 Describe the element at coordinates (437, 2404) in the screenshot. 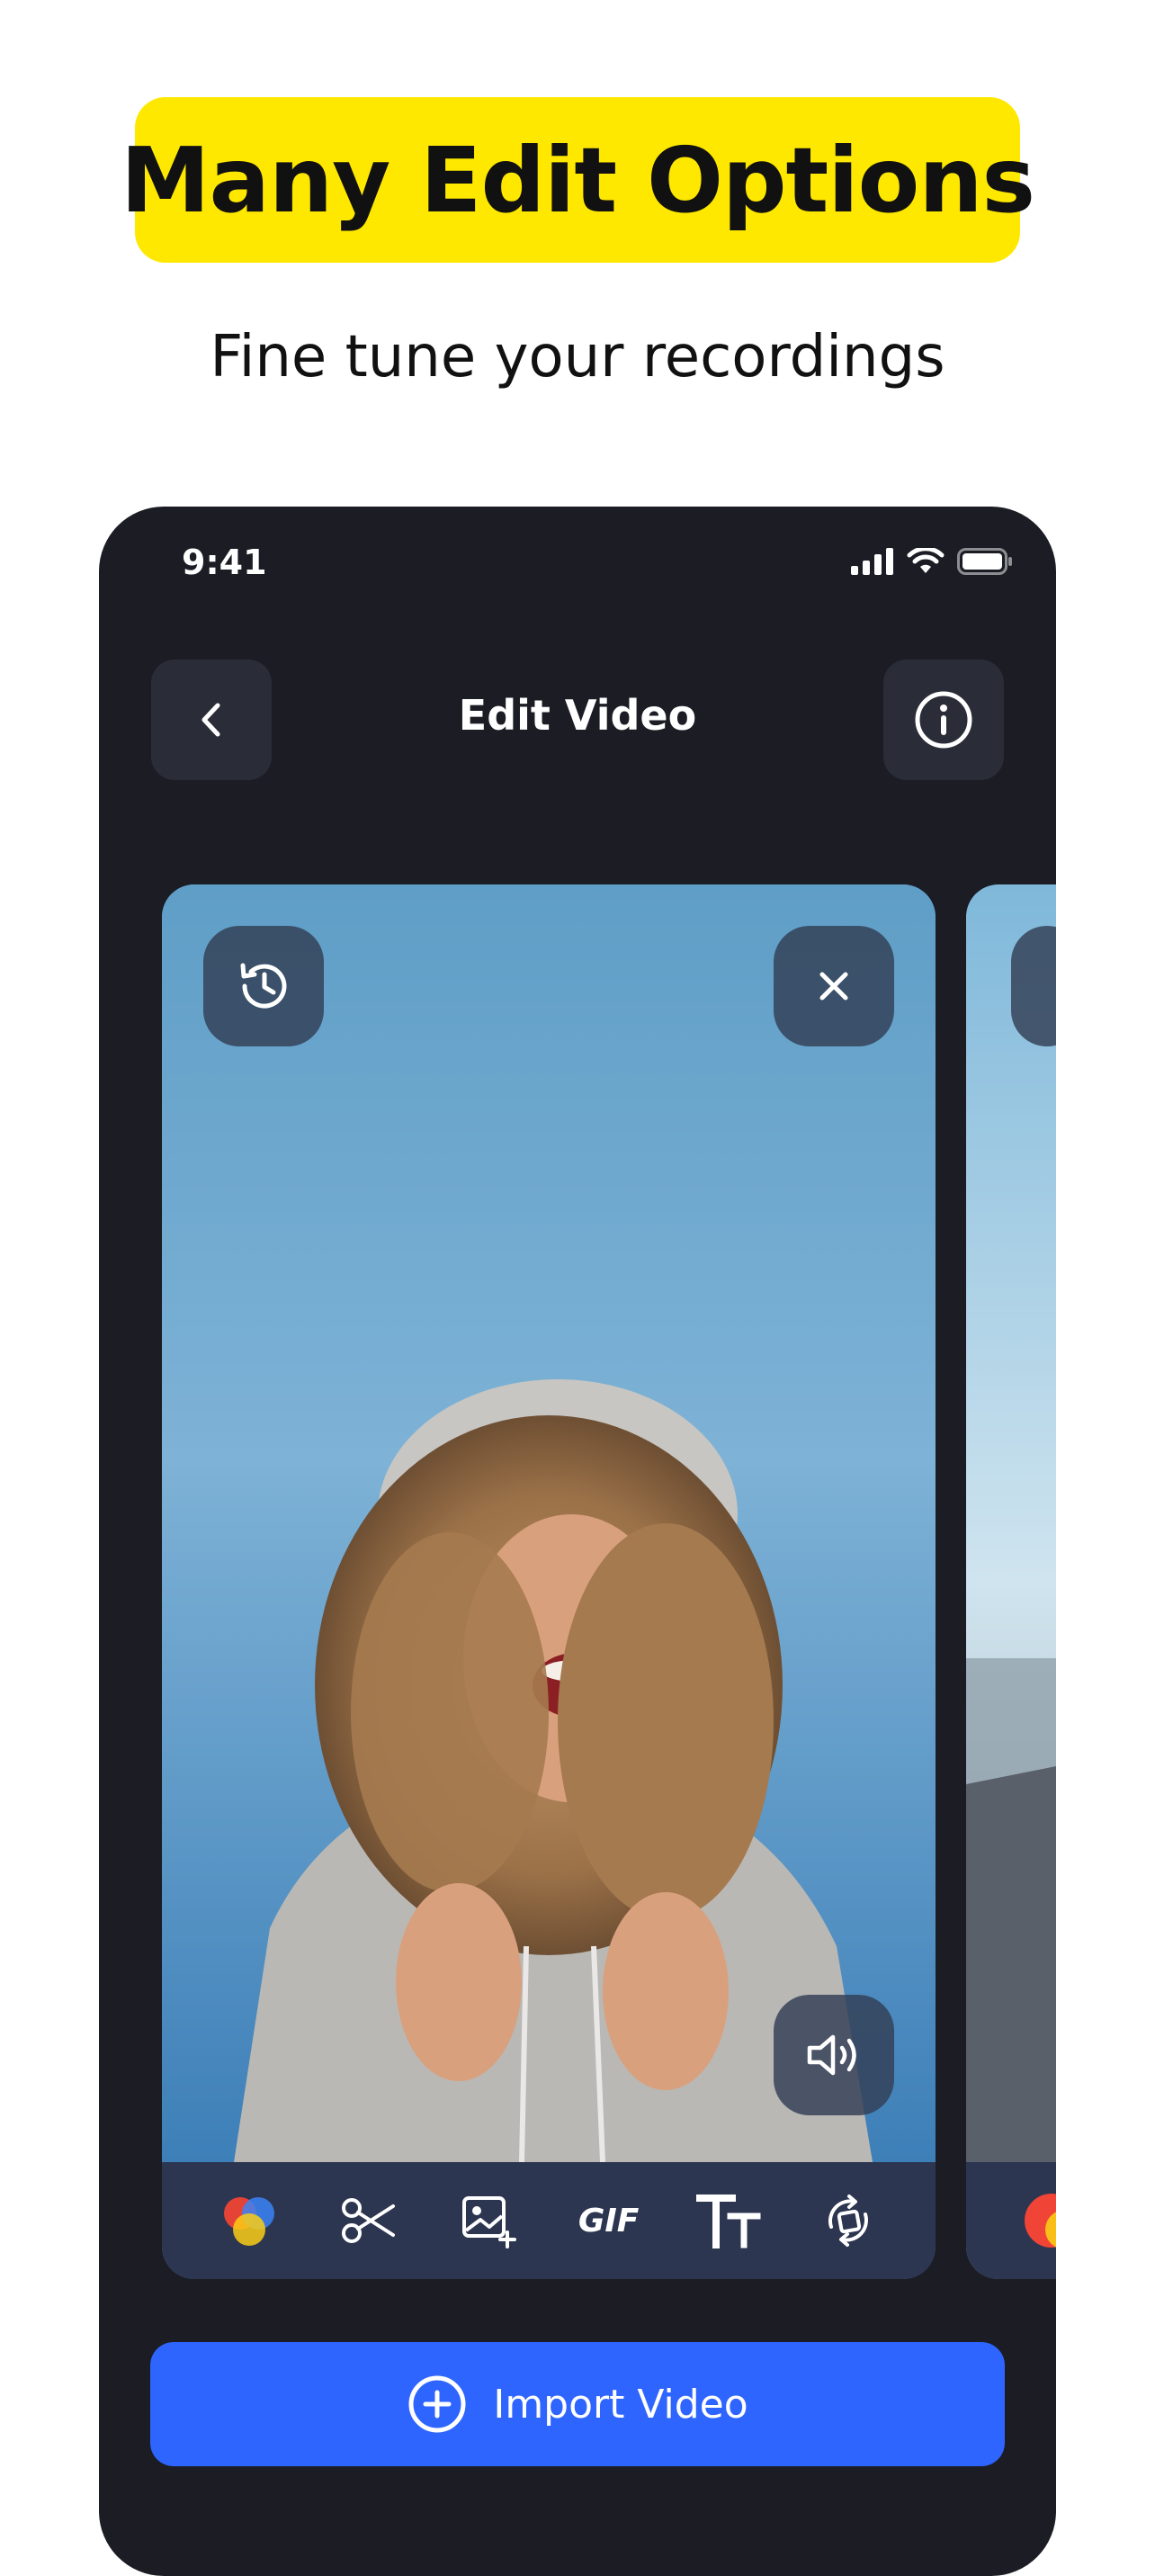

I see `plus-circle-icon` at that location.